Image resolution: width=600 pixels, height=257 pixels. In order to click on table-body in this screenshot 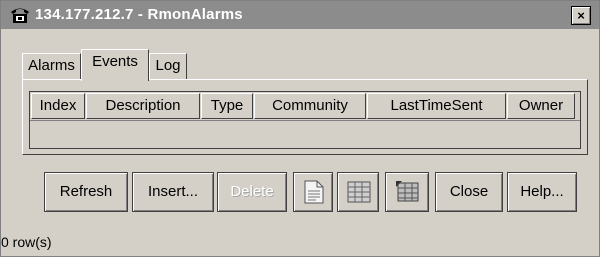, I will do `click(305, 134)`.